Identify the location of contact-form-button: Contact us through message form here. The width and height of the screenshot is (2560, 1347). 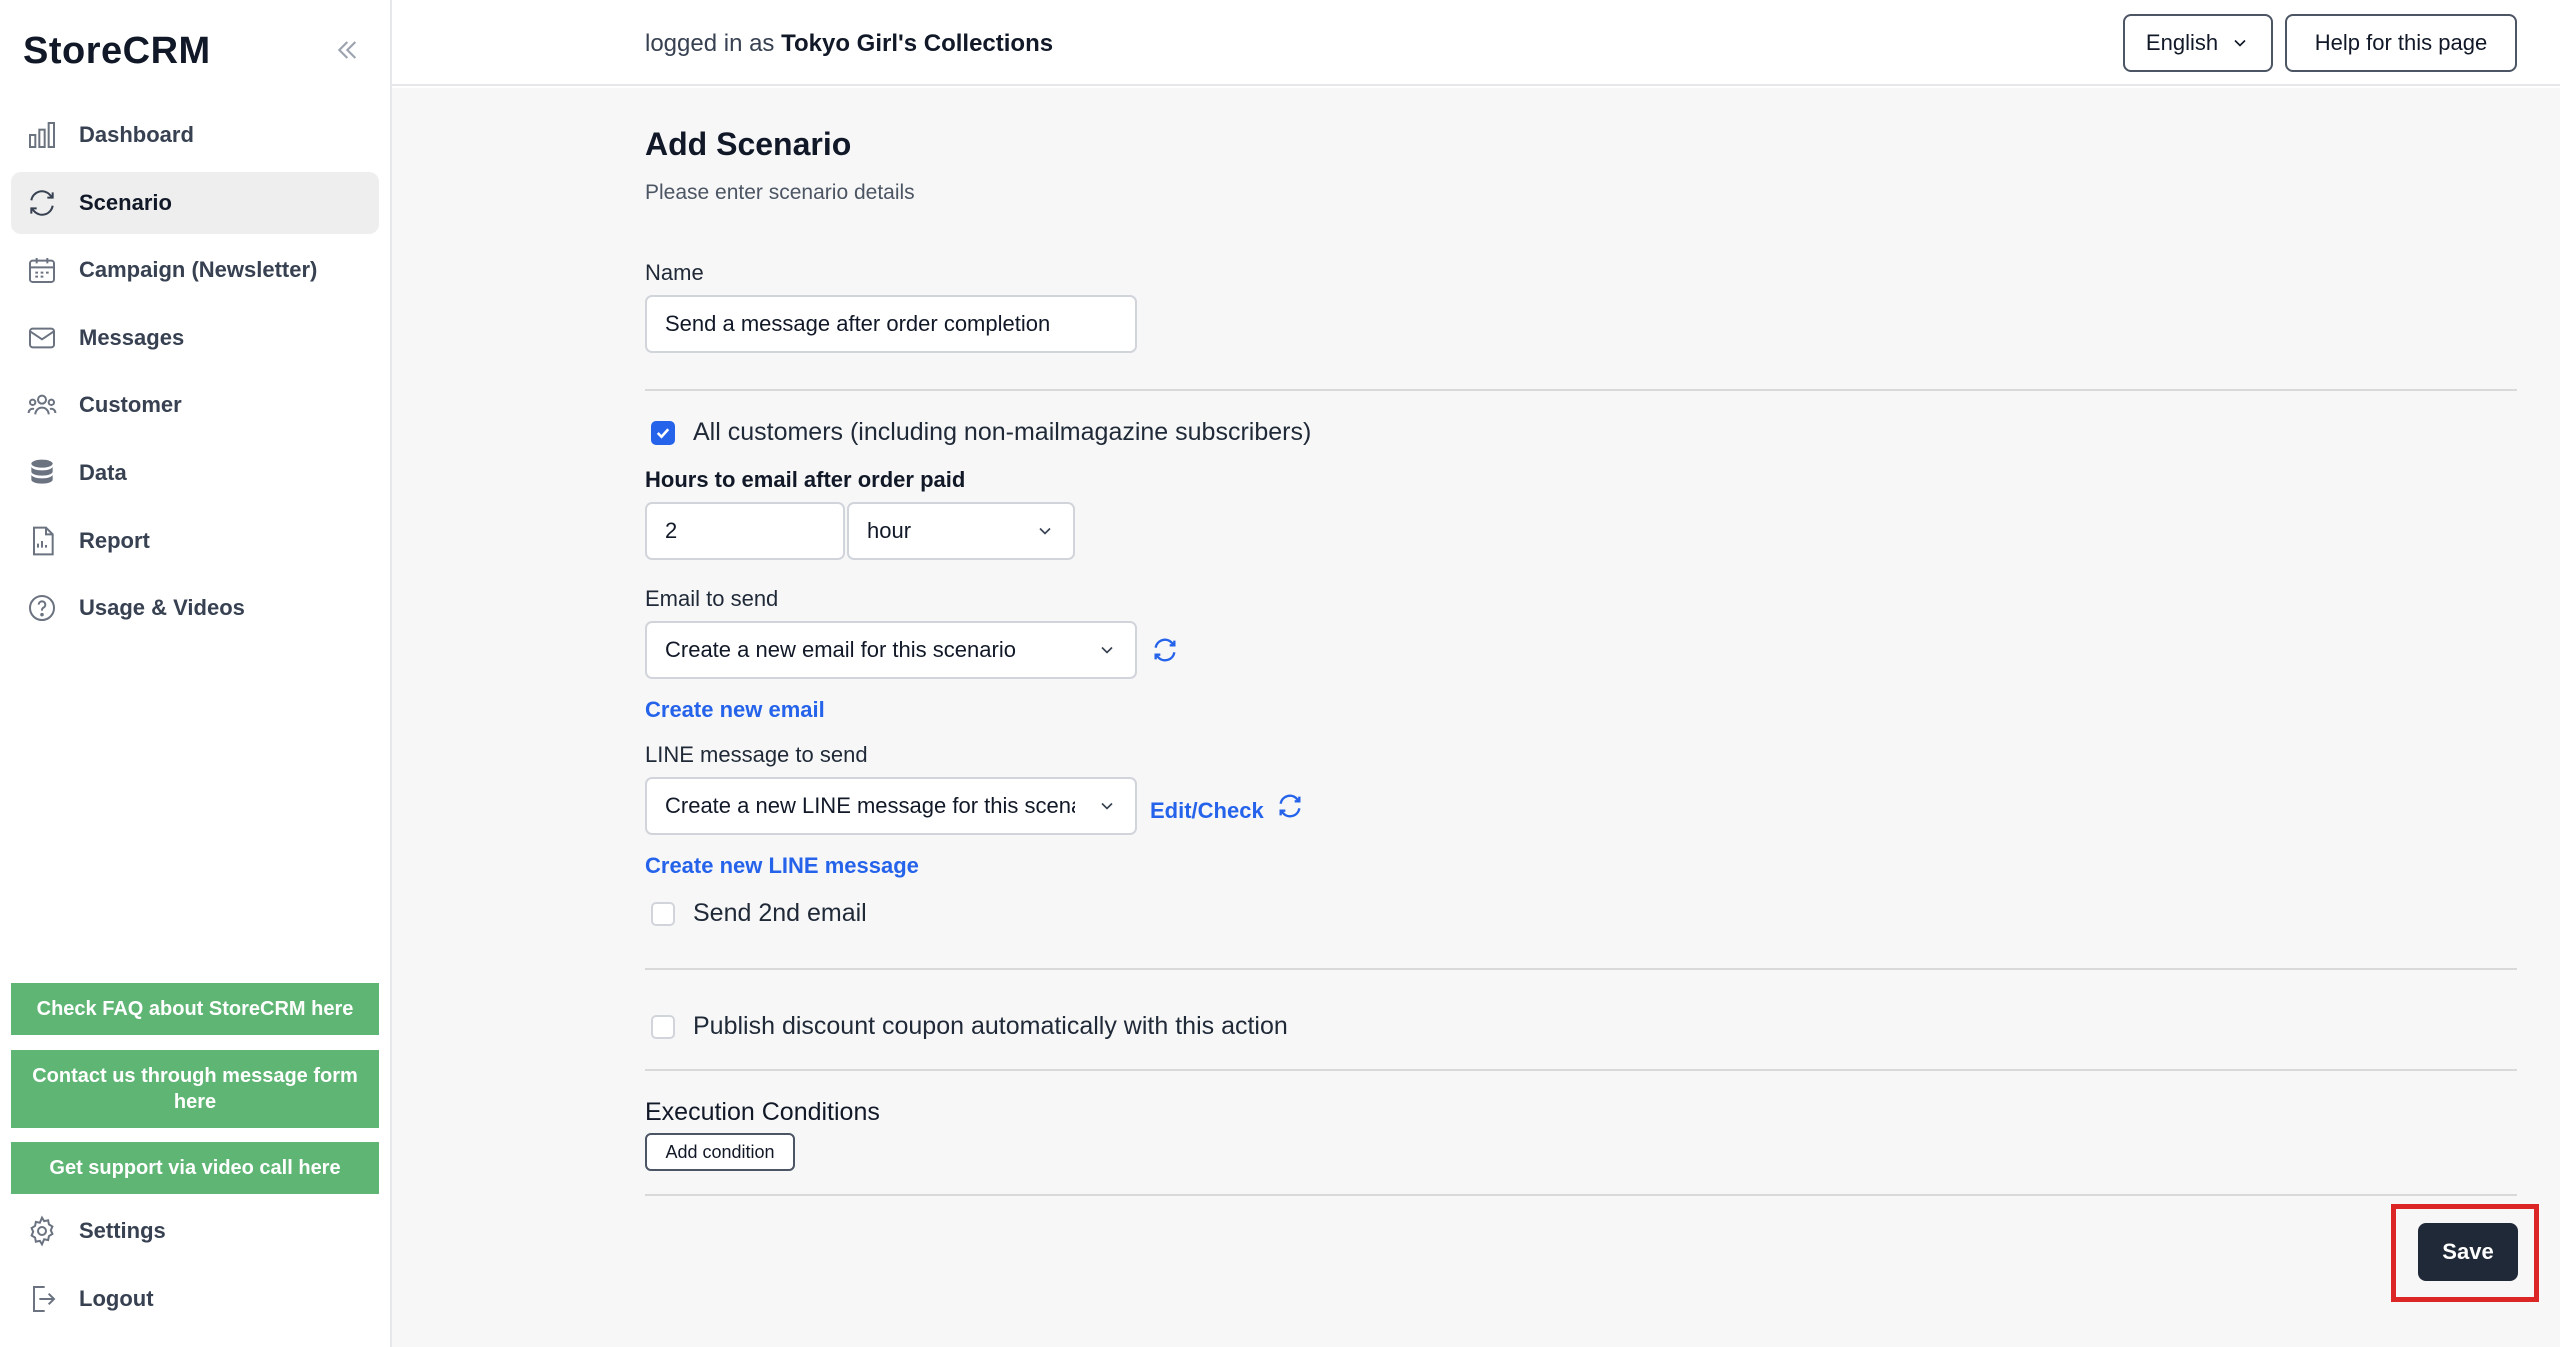
(195, 1089).